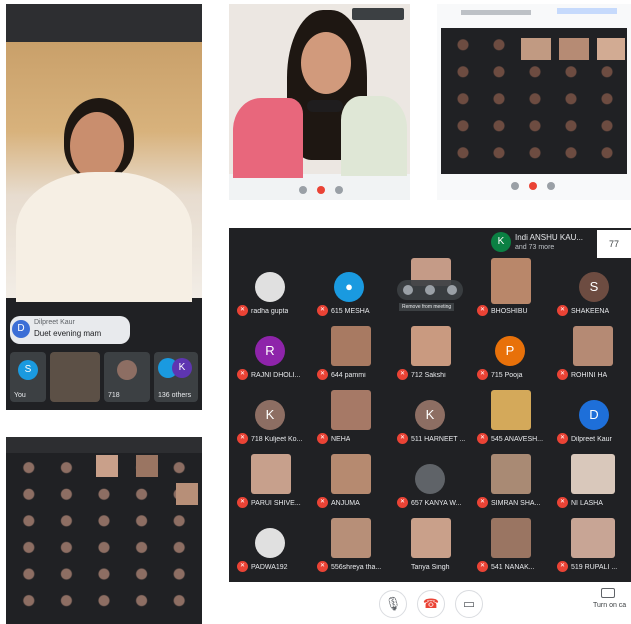  Describe the element at coordinates (54, 322) in the screenshot. I see `chat-sender-name: Dilpreet Kaur` at that location.